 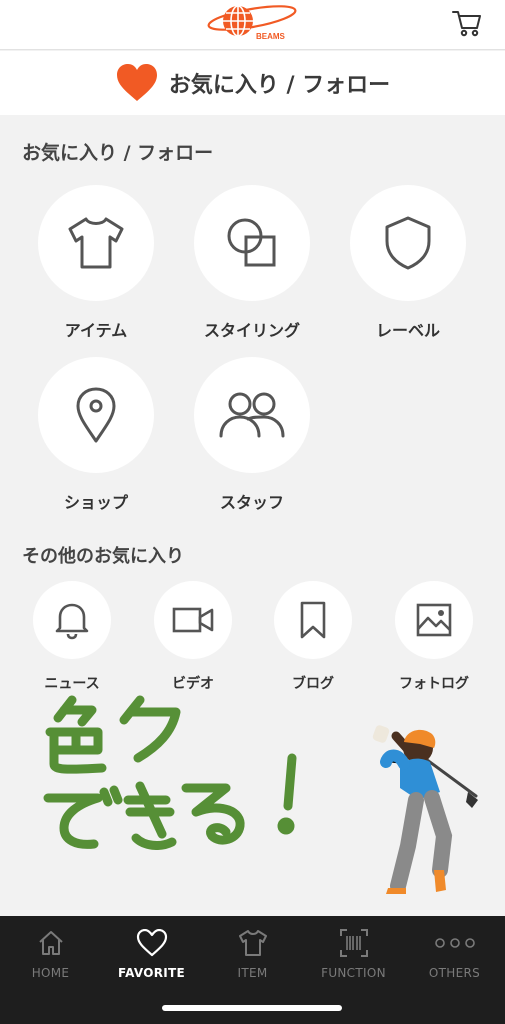 I want to click on item-icon-circle, so click(x=96, y=243).